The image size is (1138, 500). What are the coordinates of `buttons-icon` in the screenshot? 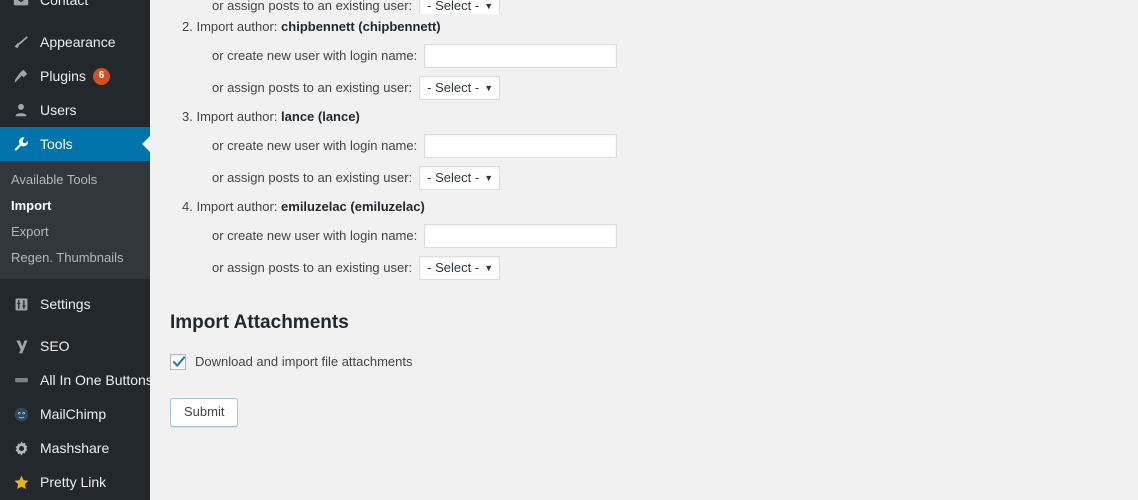 It's located at (21, 380).